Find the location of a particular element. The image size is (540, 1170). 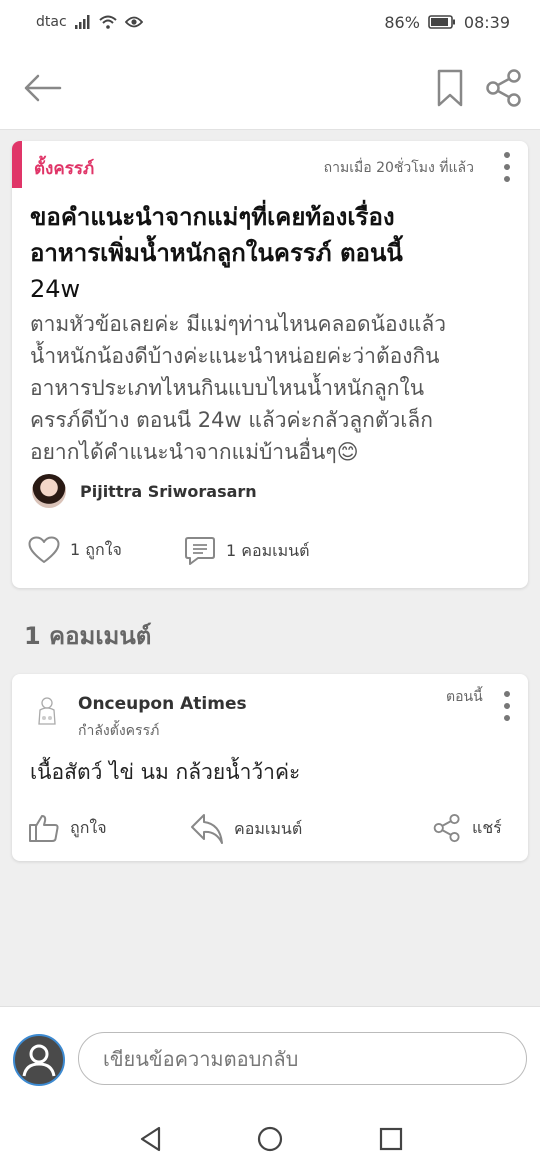

commenter-status: กำลังตั้งครรภ์ is located at coordinates (119, 731).